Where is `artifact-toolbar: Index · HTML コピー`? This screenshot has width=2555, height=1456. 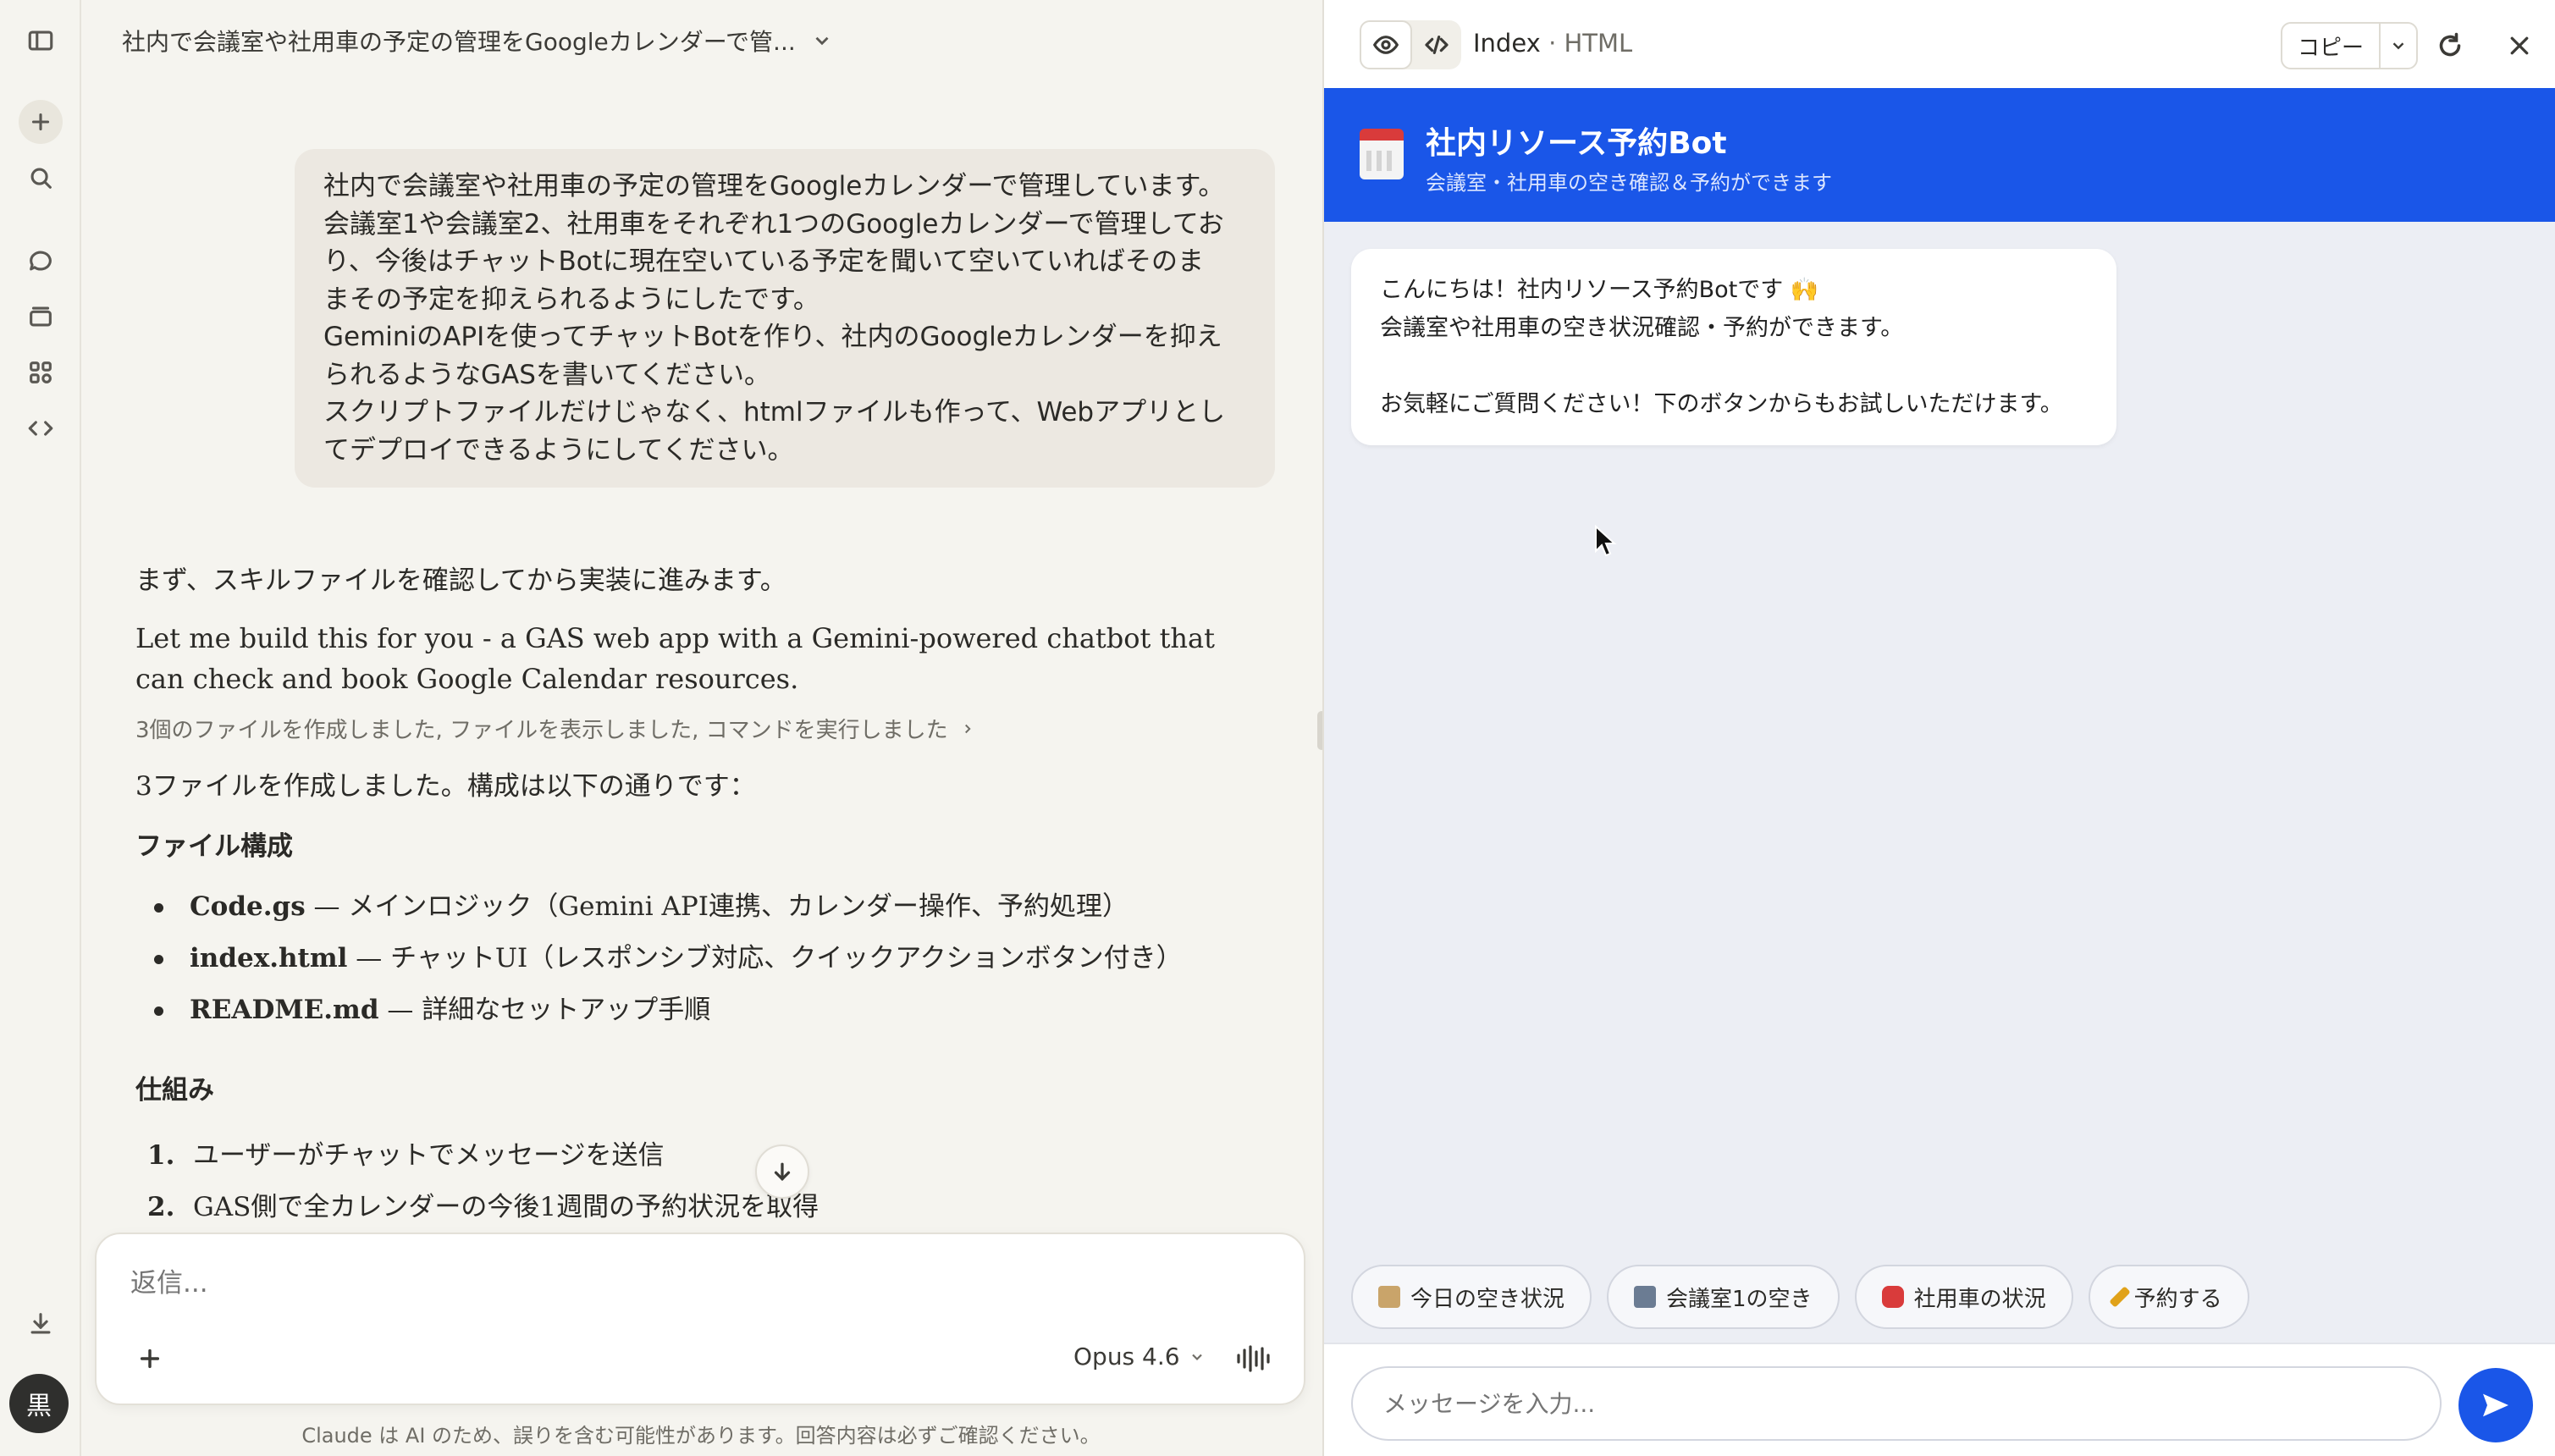 artifact-toolbar: Index · HTML コピー is located at coordinates (1939, 44).